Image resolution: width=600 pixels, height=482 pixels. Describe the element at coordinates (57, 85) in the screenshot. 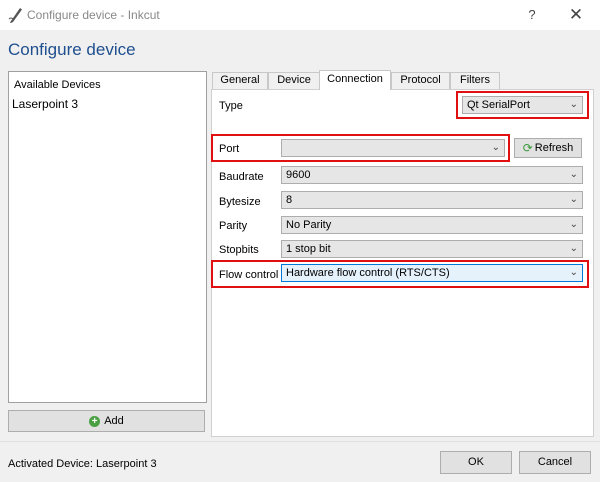

I see `device-list-header: Available Devices` at that location.